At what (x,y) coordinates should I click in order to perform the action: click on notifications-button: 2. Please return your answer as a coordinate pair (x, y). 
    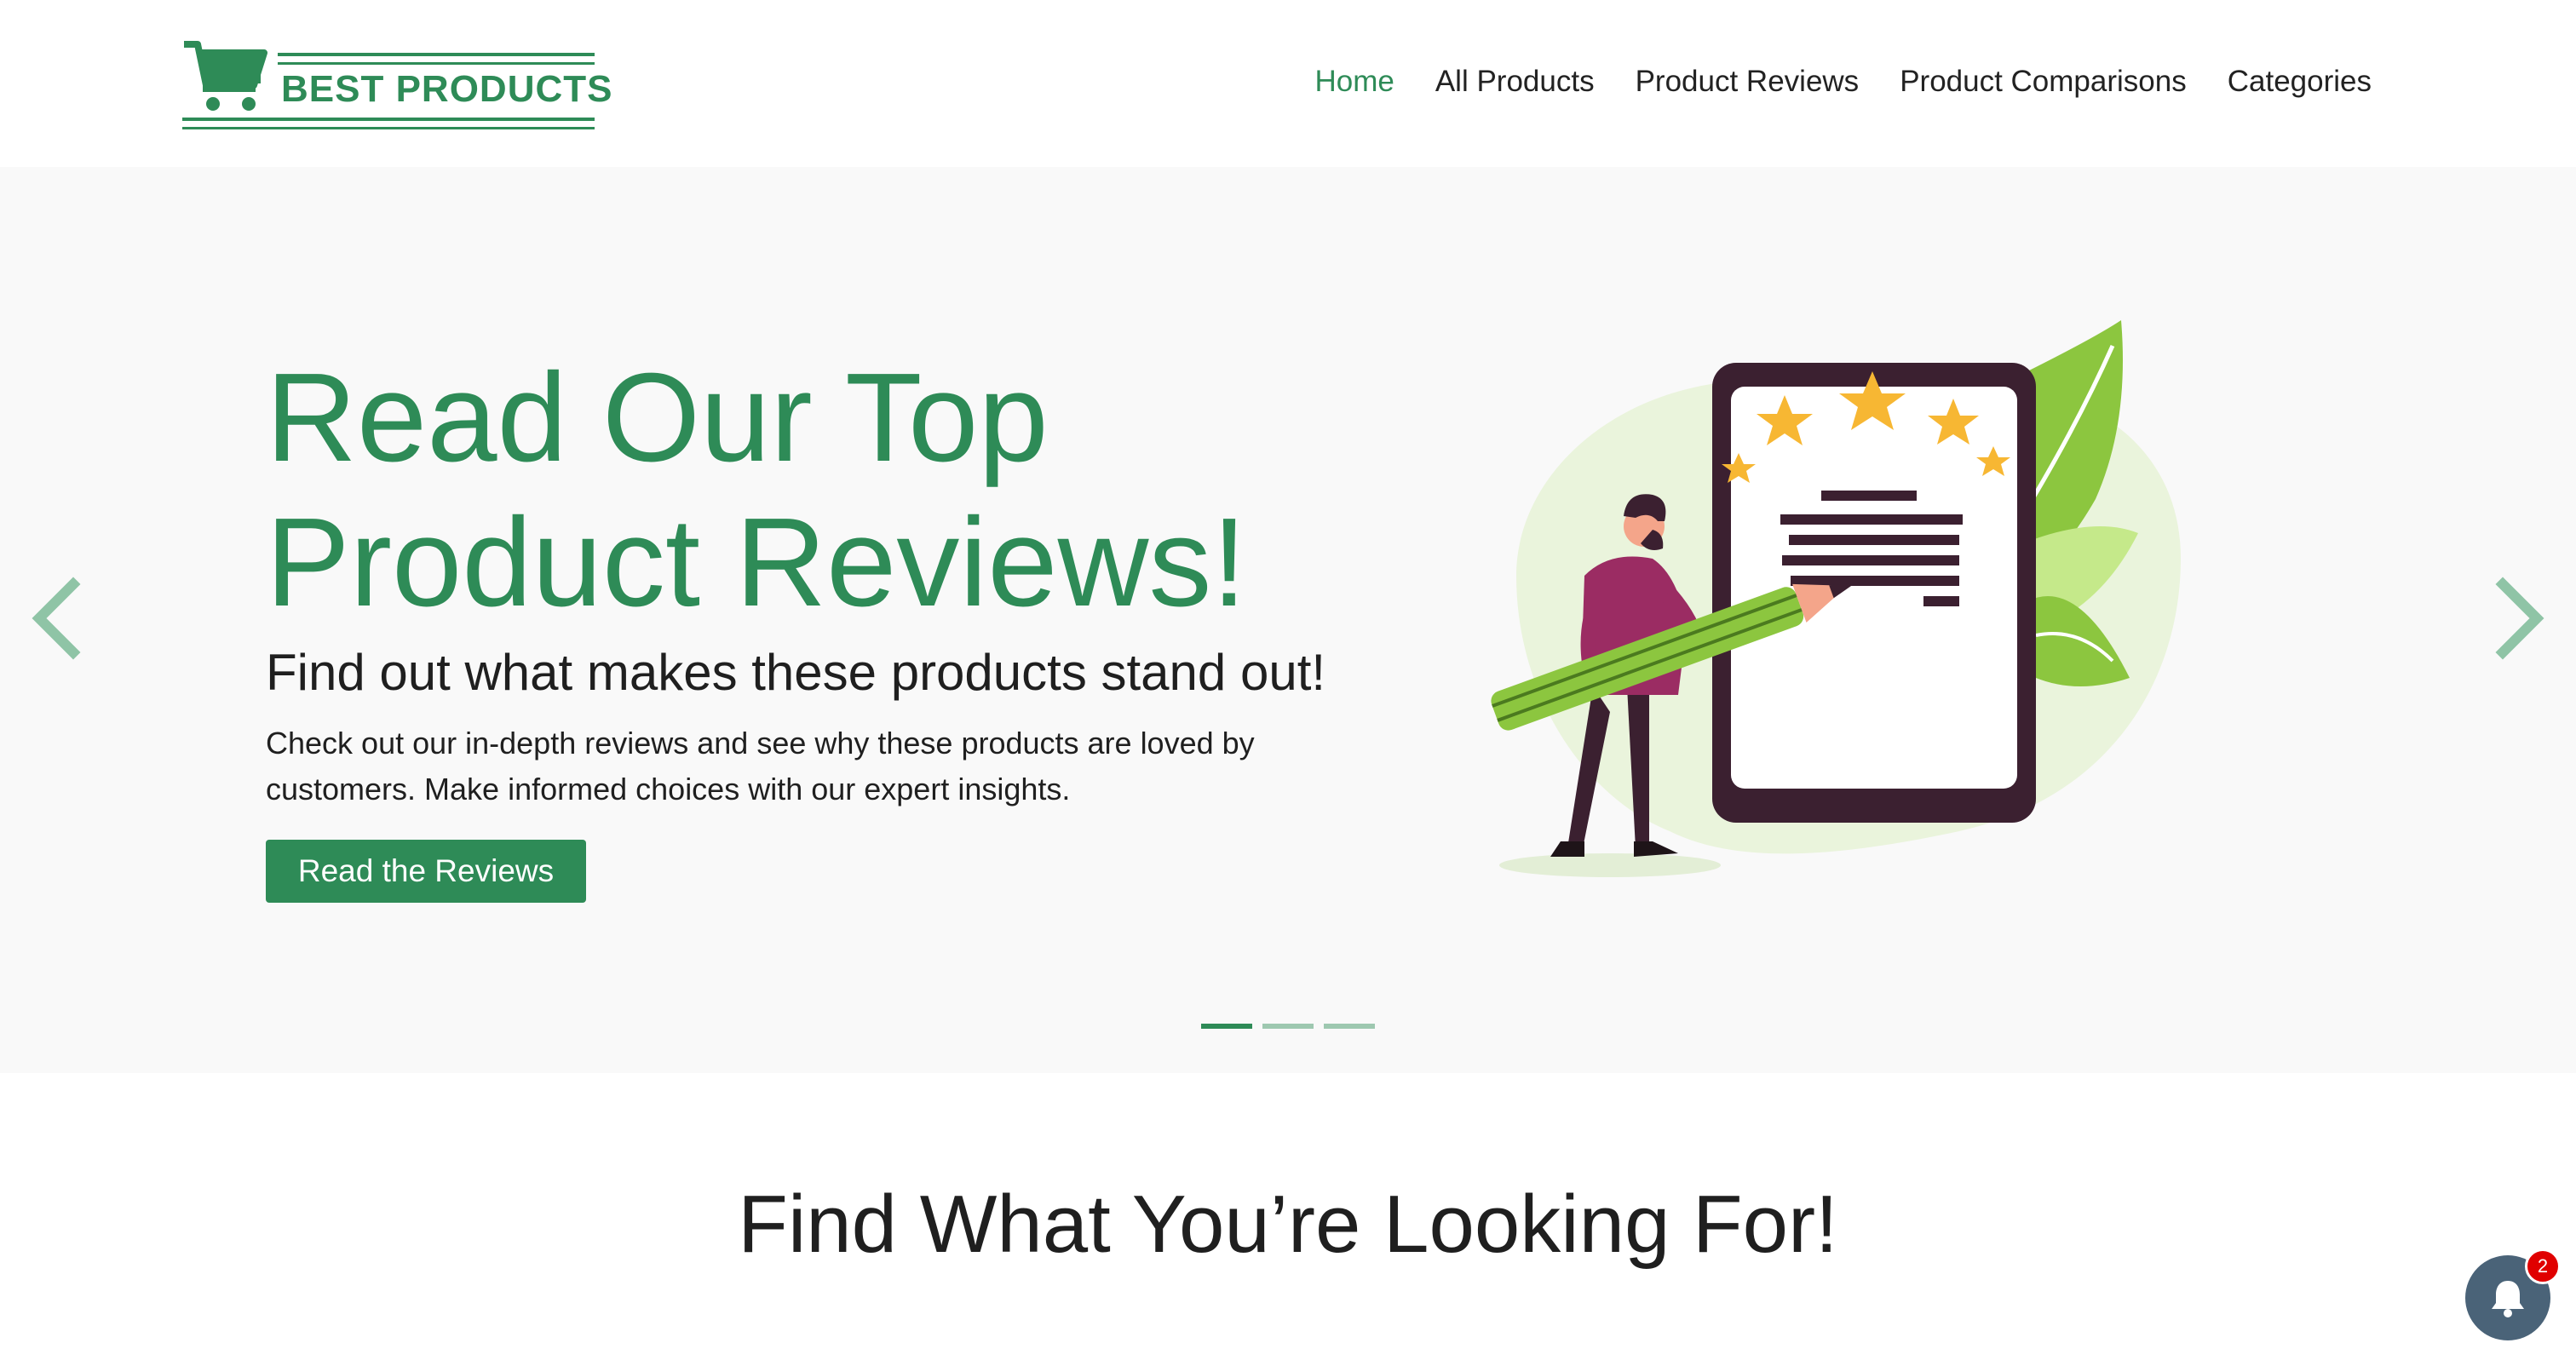
    Looking at the image, I should click on (2513, 1294).